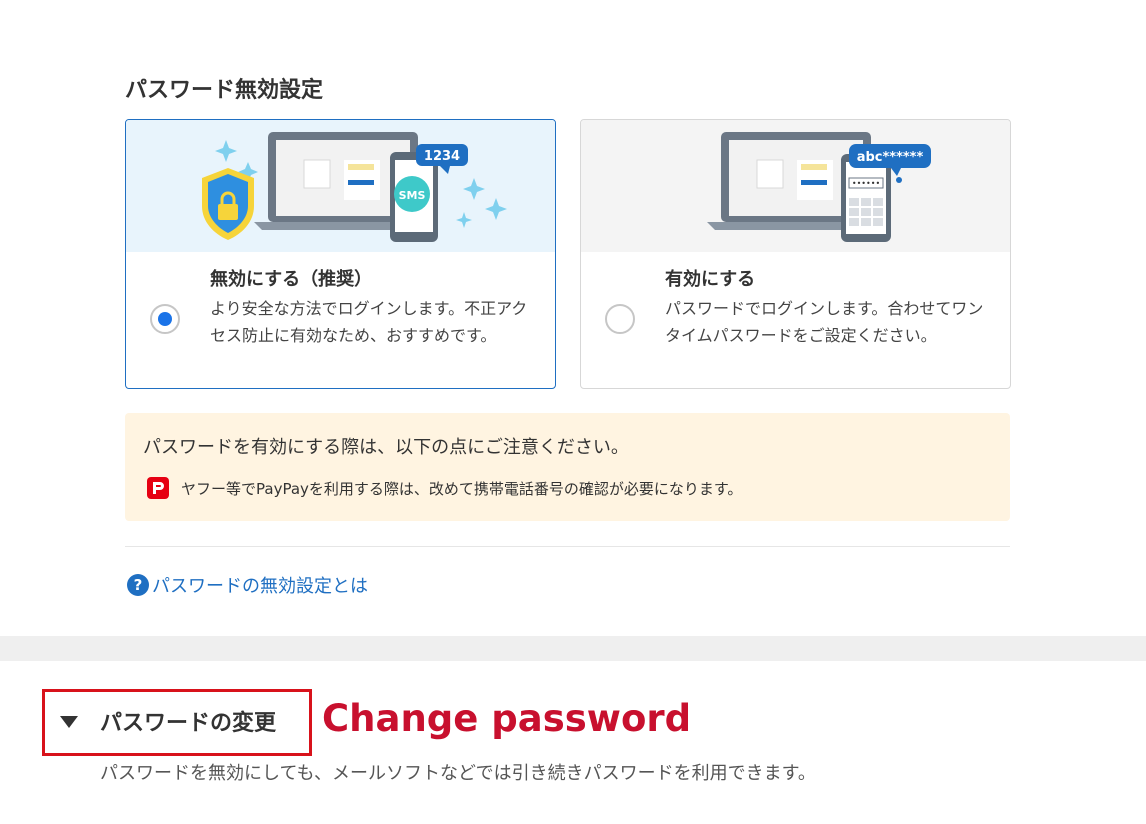  I want to click on illustration-disable: SMS 1234, so click(340, 186).